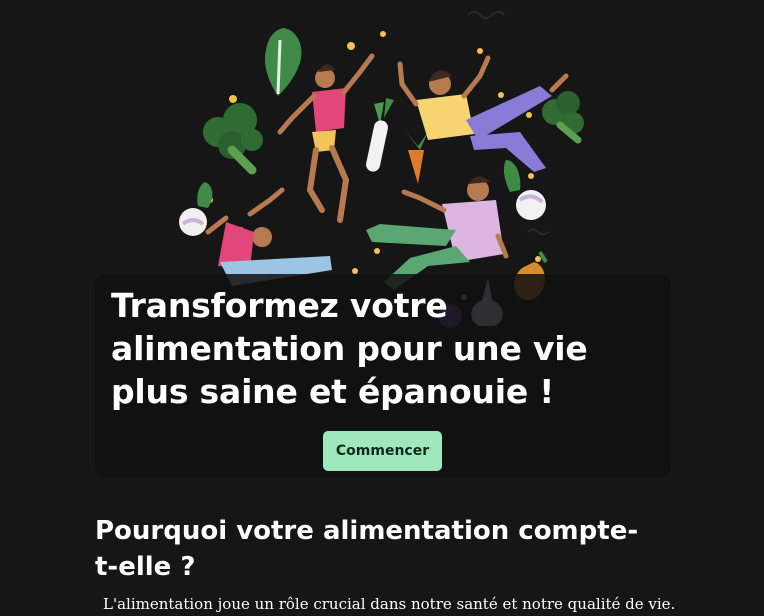 This screenshot has width=764, height=616. Describe the element at coordinates (417, 158) in the screenshot. I see `carrot-icon` at that location.